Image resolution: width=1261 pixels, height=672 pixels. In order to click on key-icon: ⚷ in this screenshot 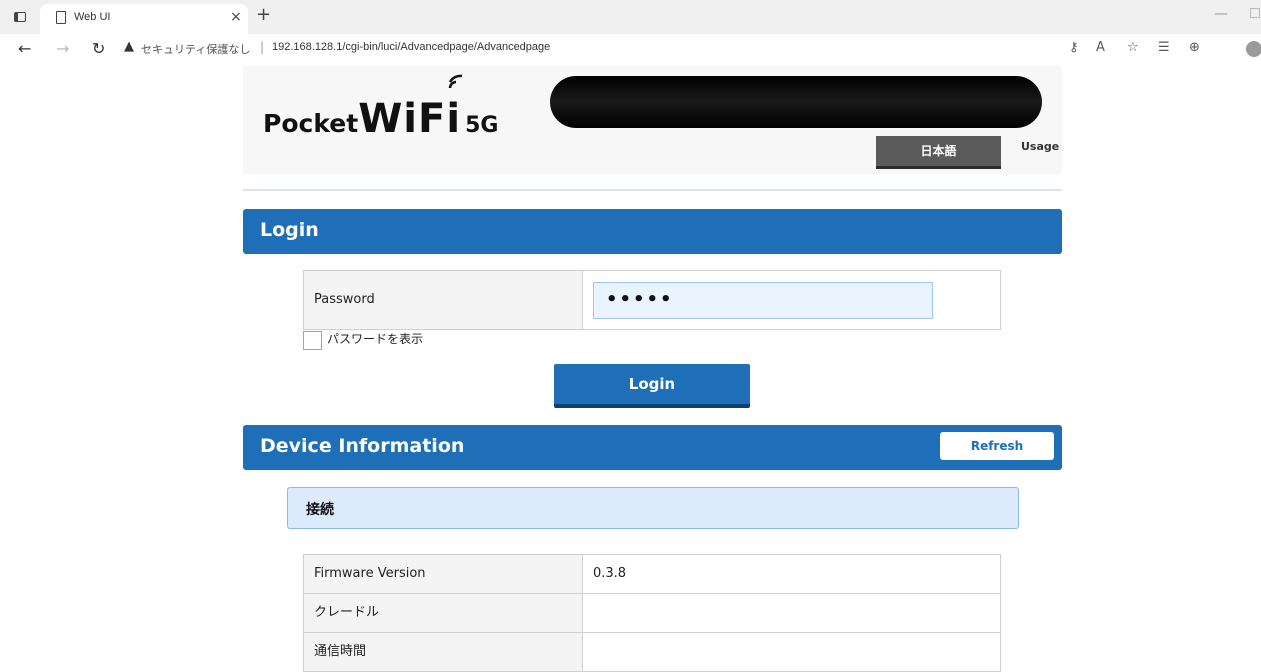, I will do `click(1074, 47)`.